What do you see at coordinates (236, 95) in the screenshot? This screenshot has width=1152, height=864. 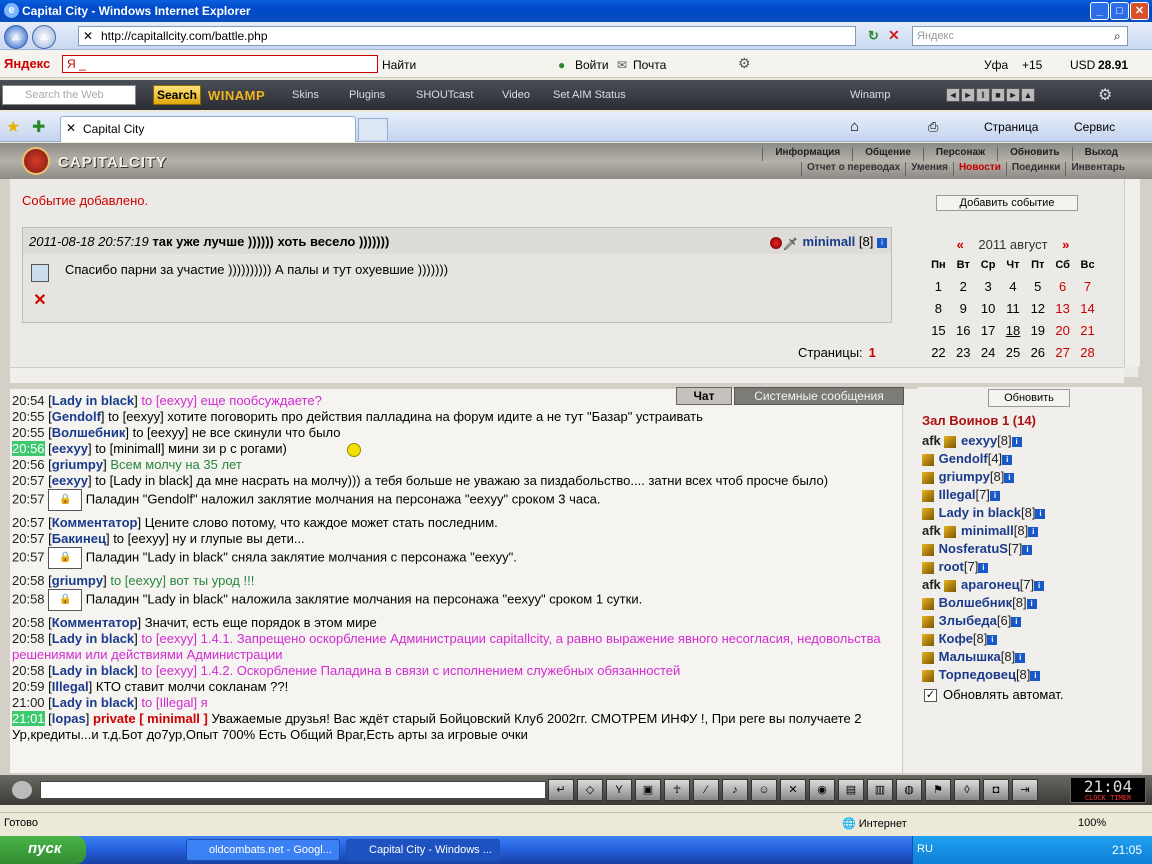 I see `winamp-logo: WINAMP` at bounding box center [236, 95].